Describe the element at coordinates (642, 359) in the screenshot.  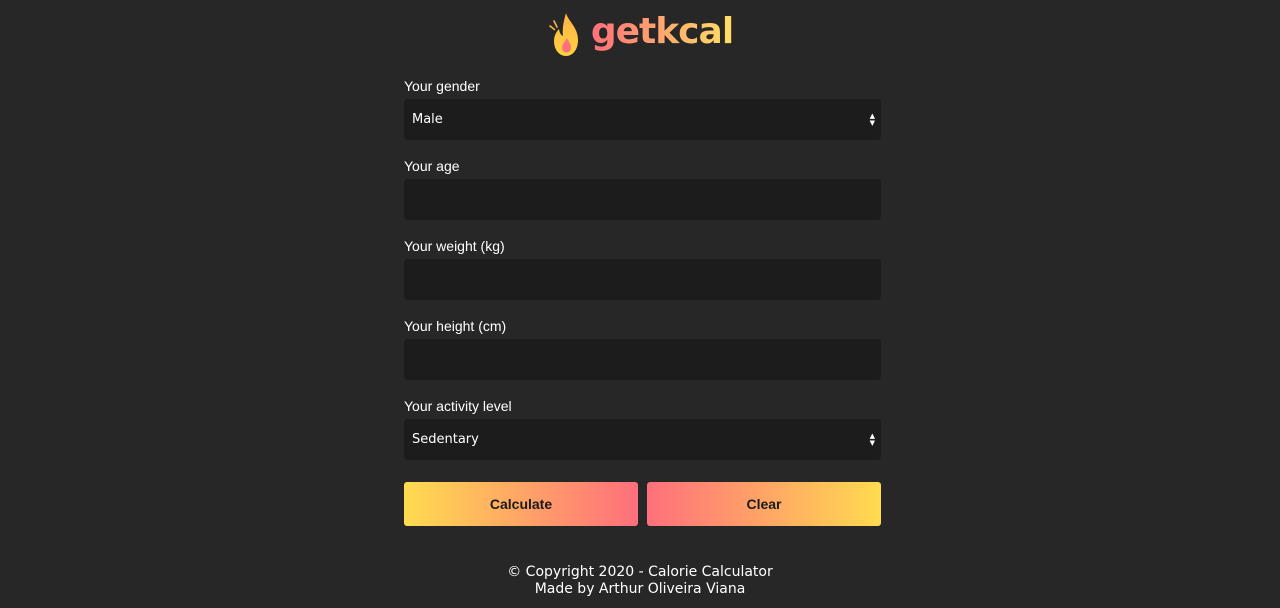
I see `height-input` at that location.